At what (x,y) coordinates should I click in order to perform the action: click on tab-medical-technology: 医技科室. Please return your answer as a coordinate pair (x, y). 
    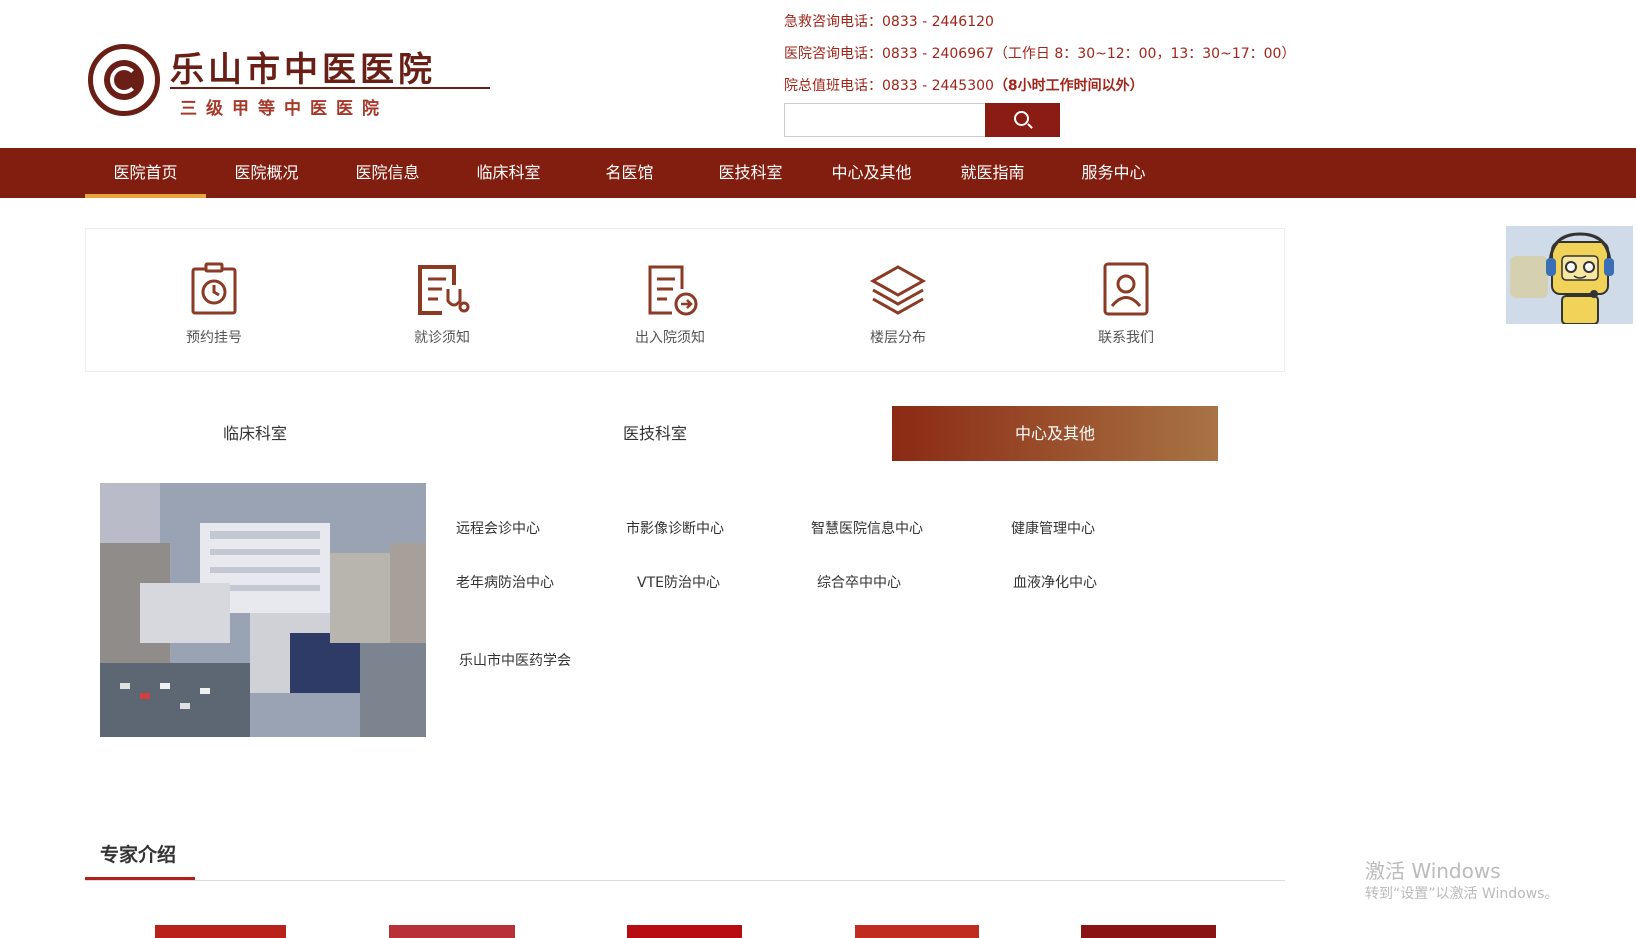
    Looking at the image, I should click on (655, 433).